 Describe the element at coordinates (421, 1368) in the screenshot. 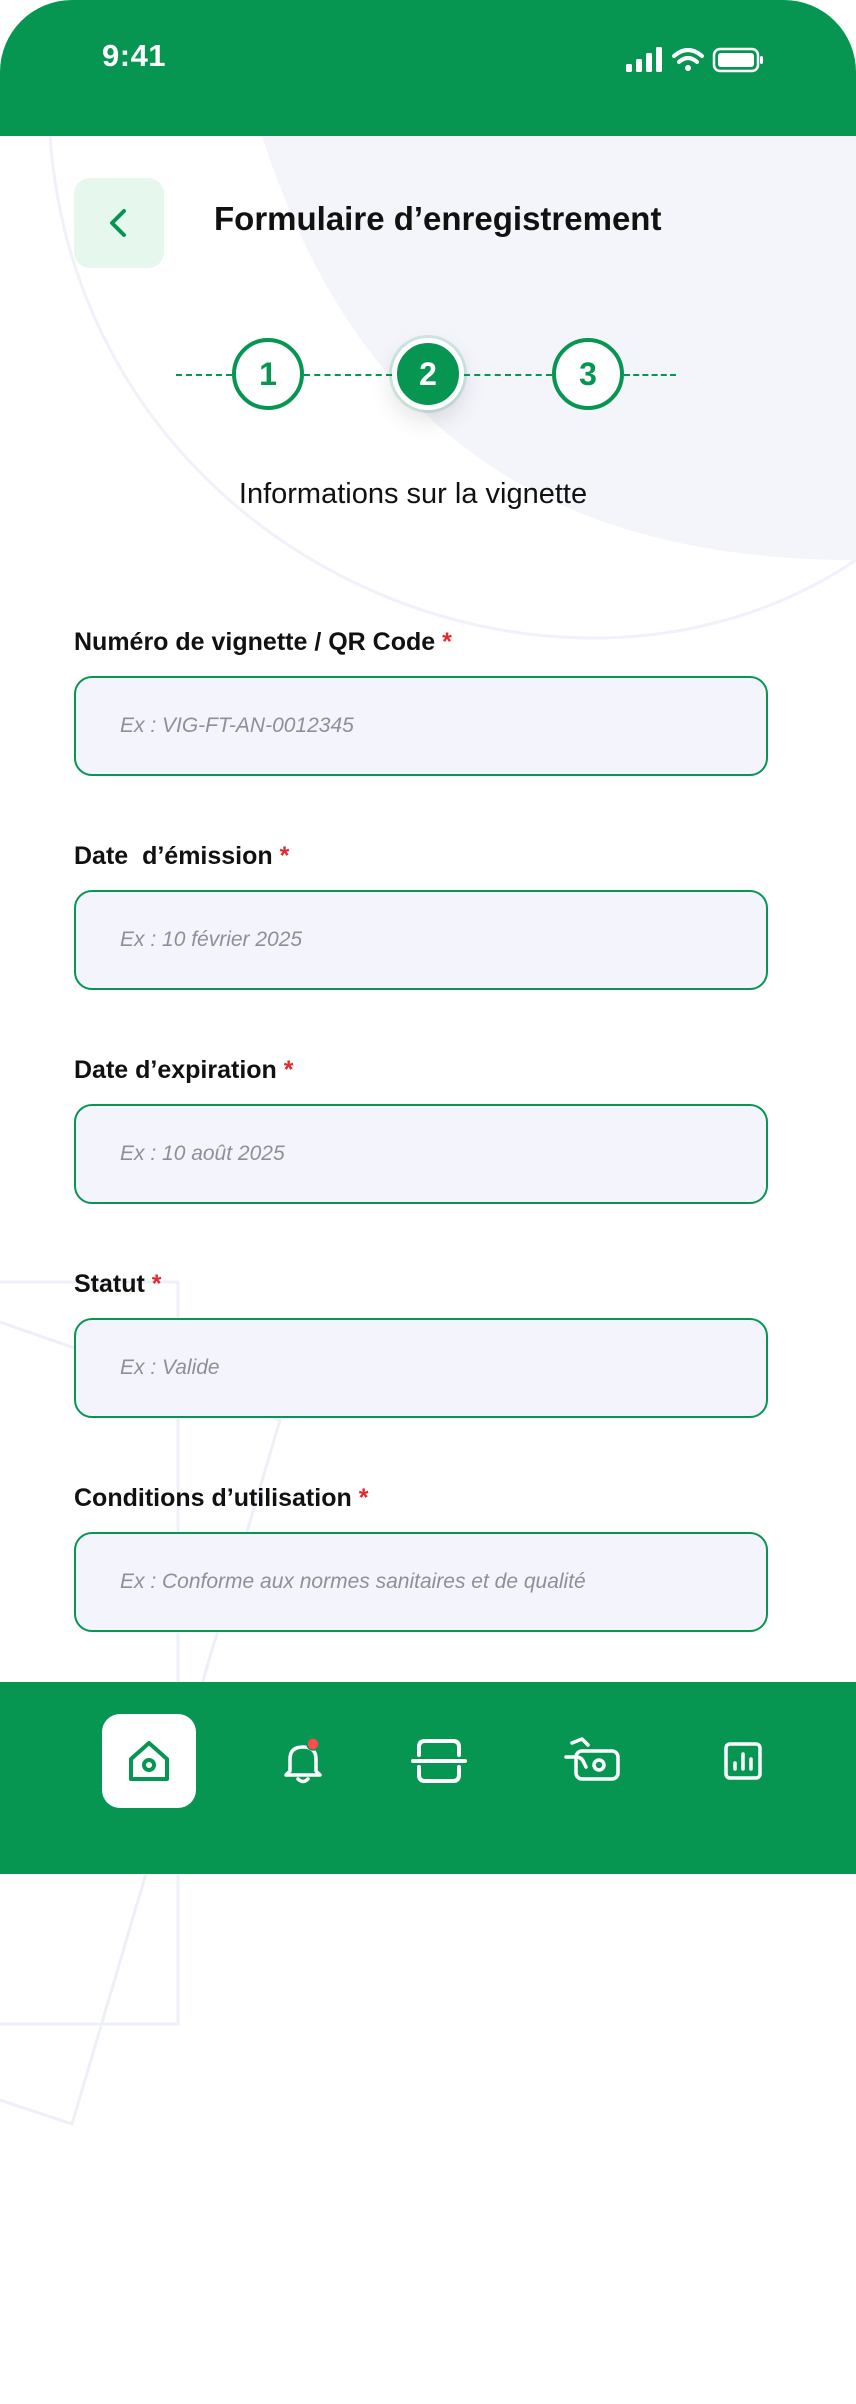

I see `status-input` at that location.